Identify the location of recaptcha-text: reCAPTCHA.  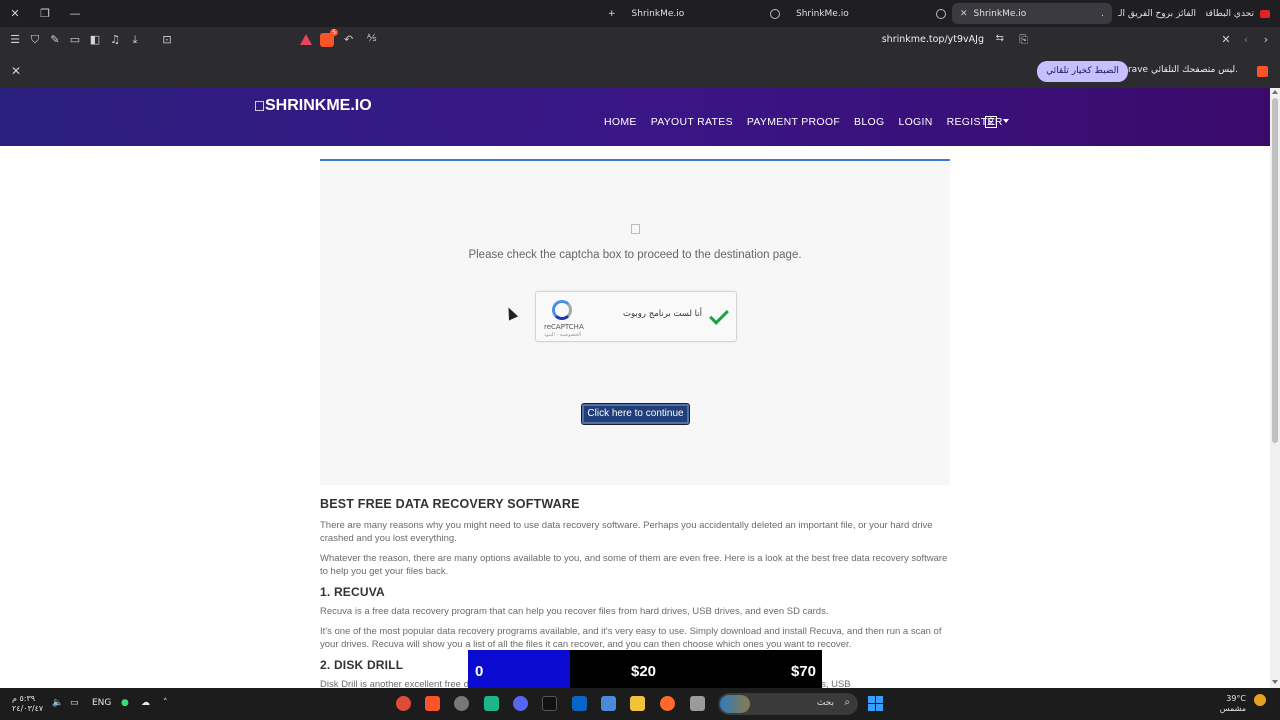
(564, 327).